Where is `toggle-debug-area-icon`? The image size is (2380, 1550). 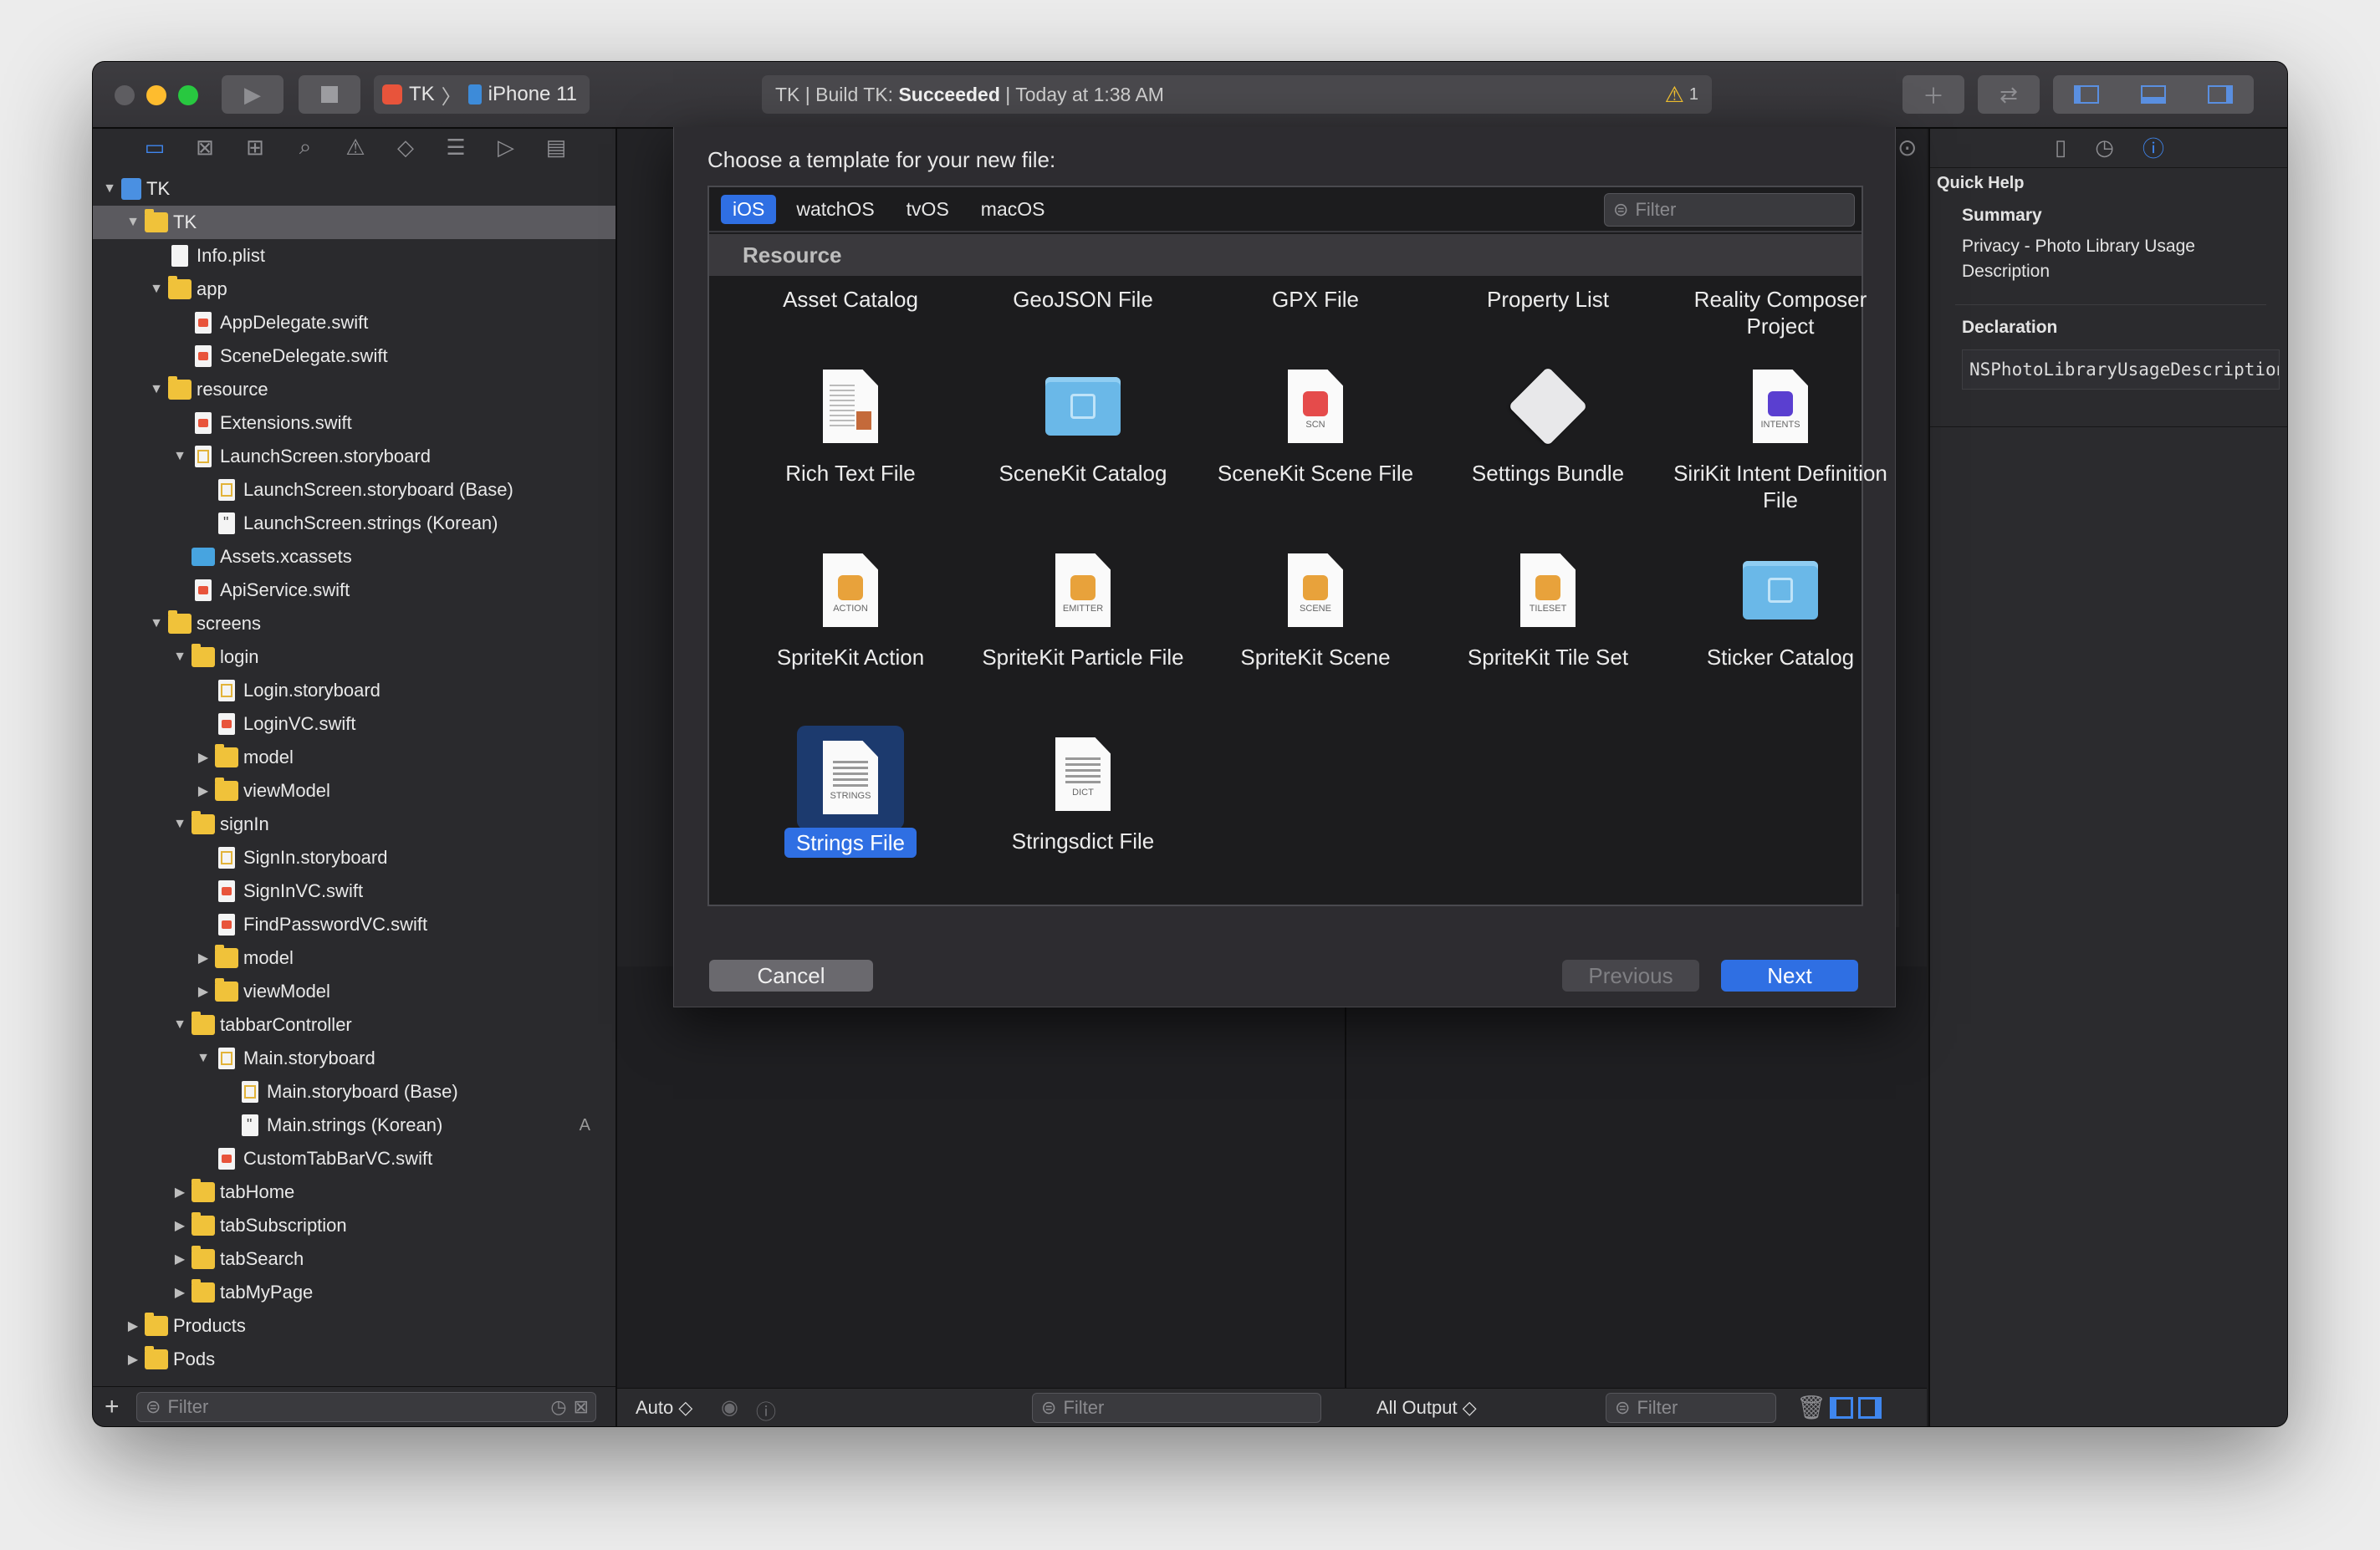
toggle-debug-area-icon is located at coordinates (2153, 94).